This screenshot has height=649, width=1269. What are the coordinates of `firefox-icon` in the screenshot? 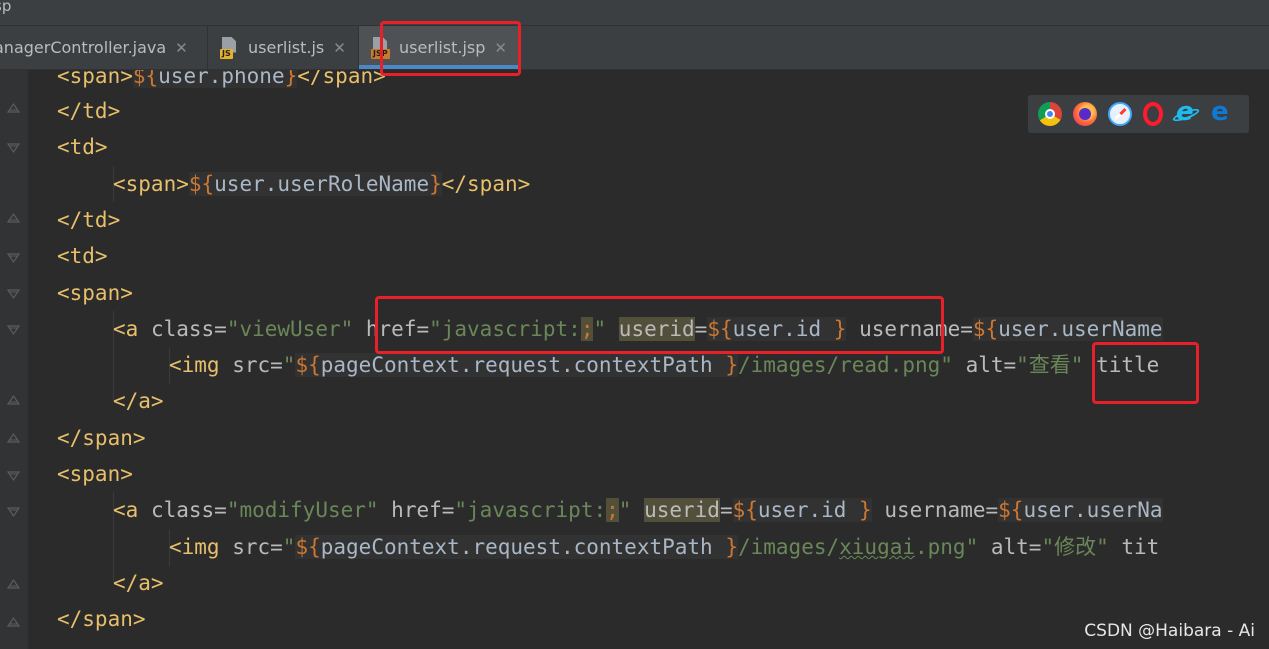 It's located at (1085, 114).